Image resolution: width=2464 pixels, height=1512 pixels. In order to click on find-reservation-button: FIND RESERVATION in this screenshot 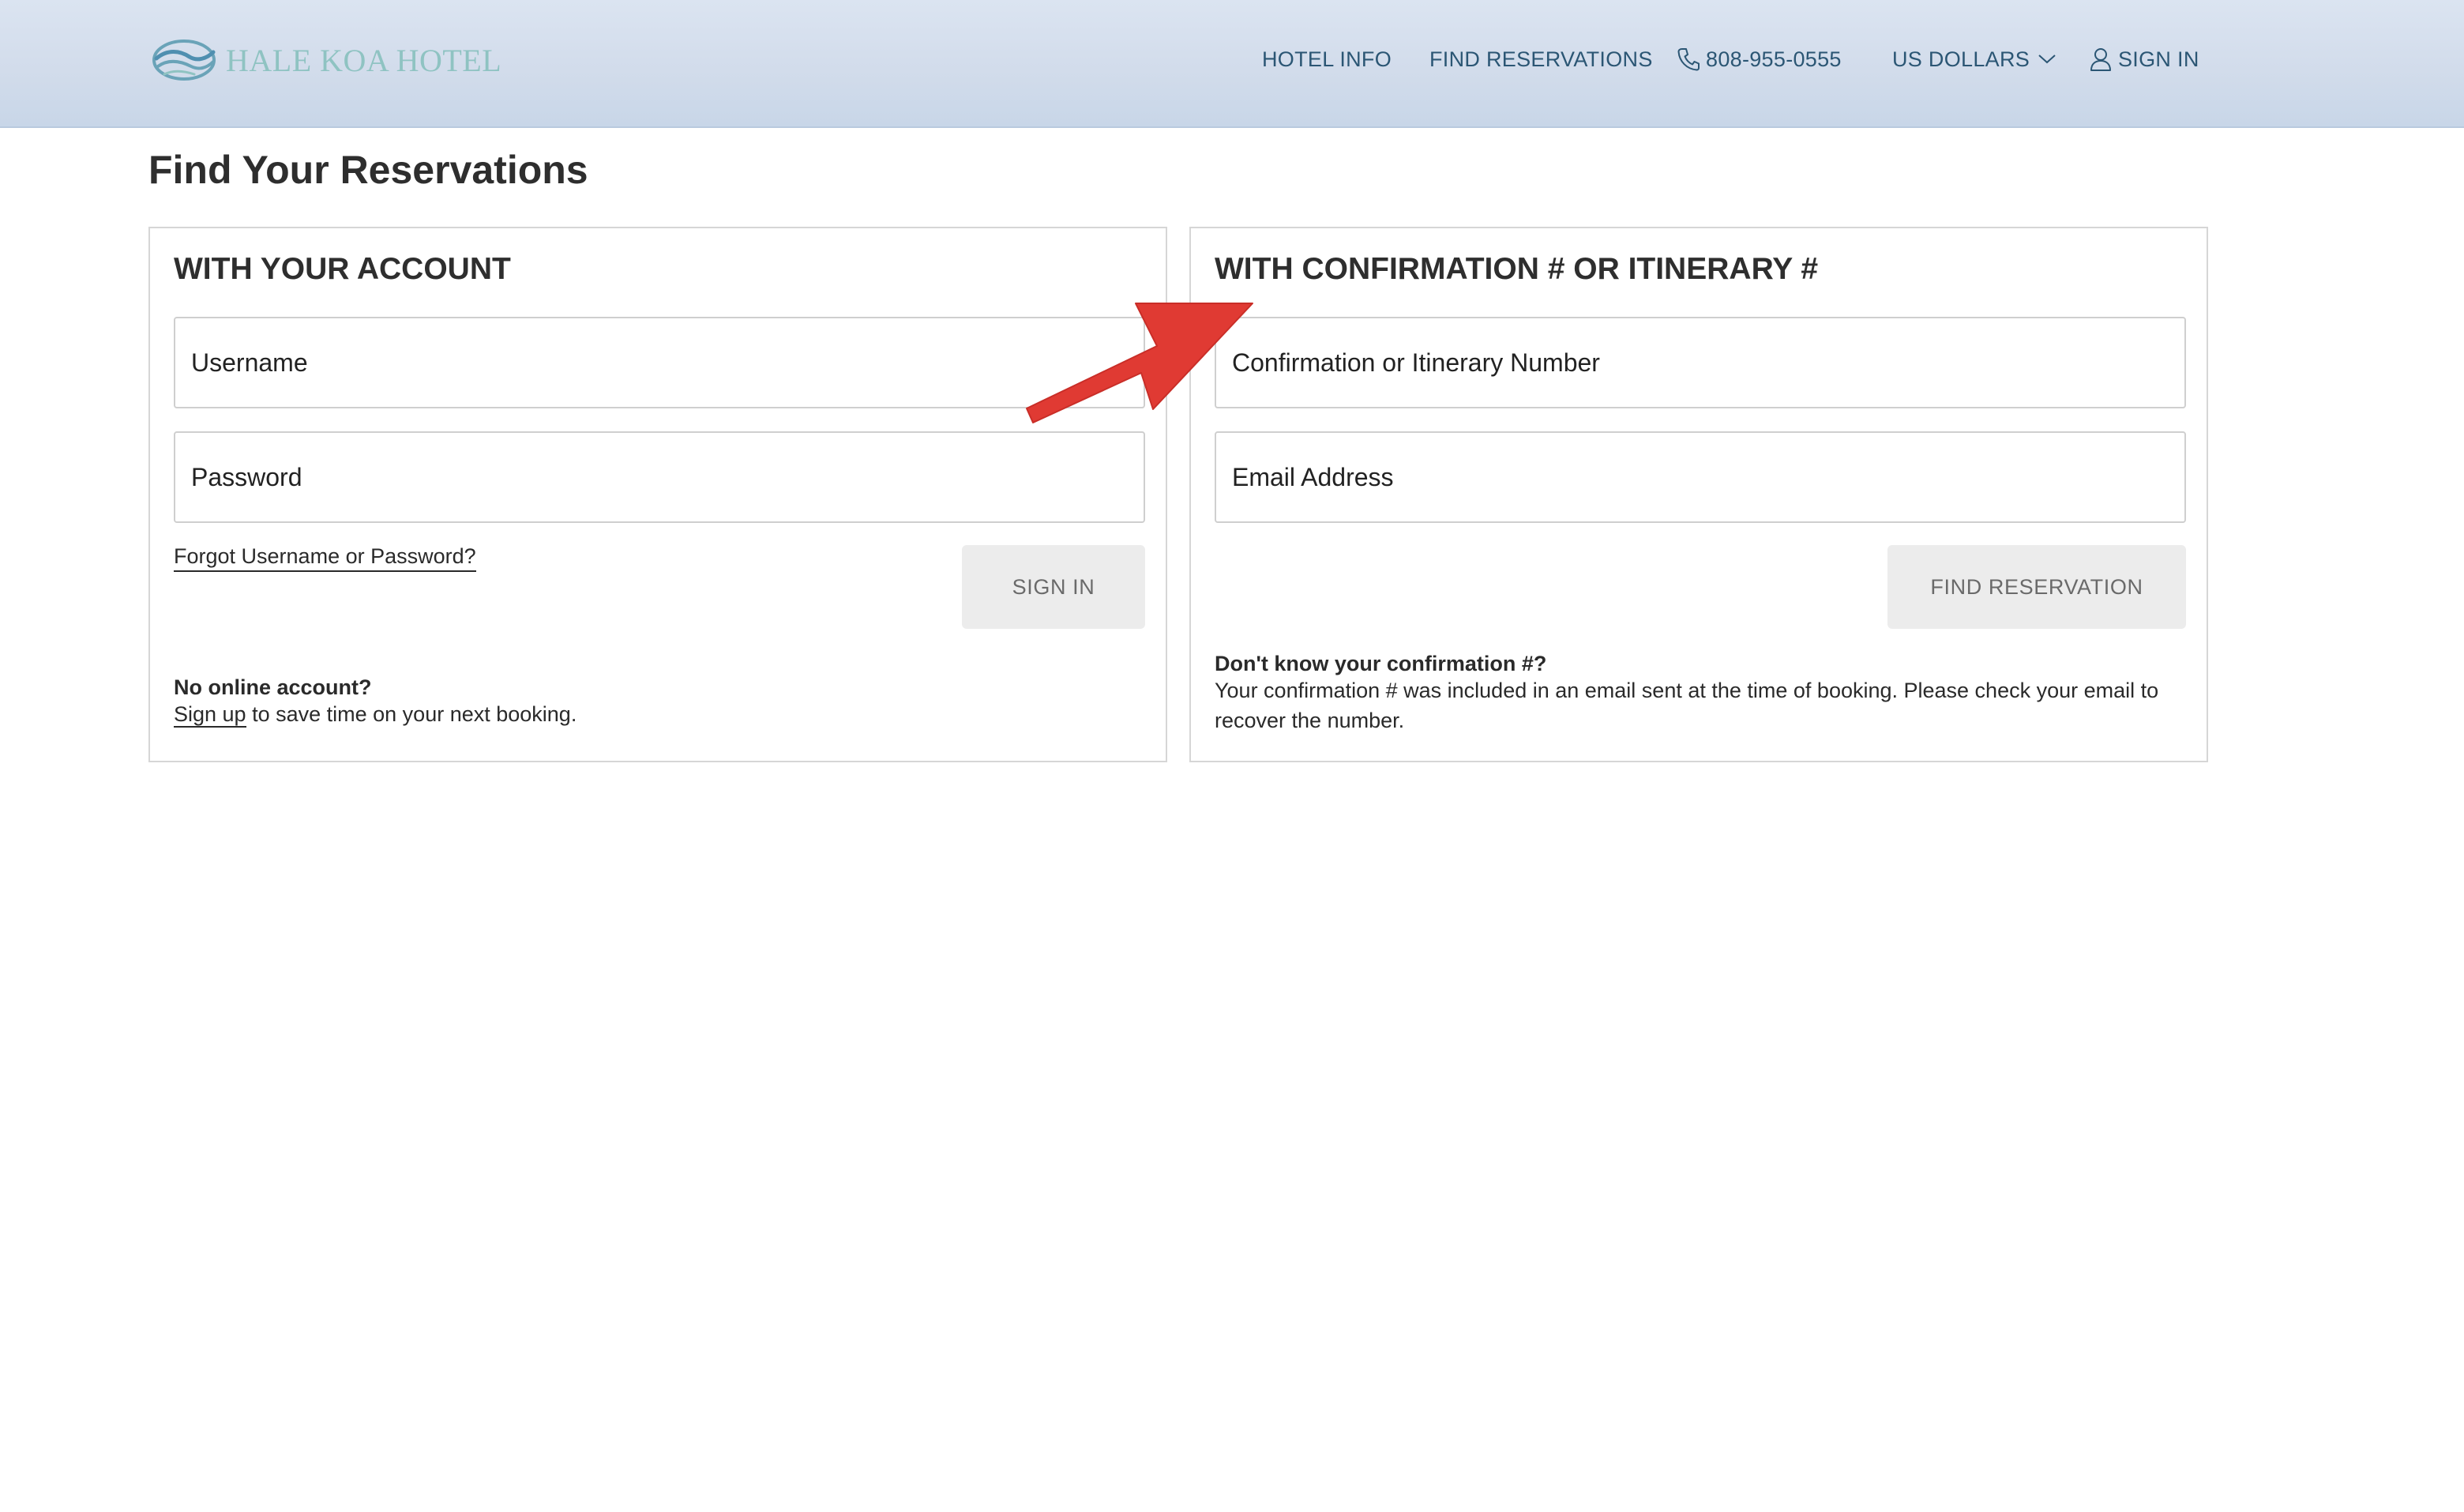, I will do `click(2036, 587)`.